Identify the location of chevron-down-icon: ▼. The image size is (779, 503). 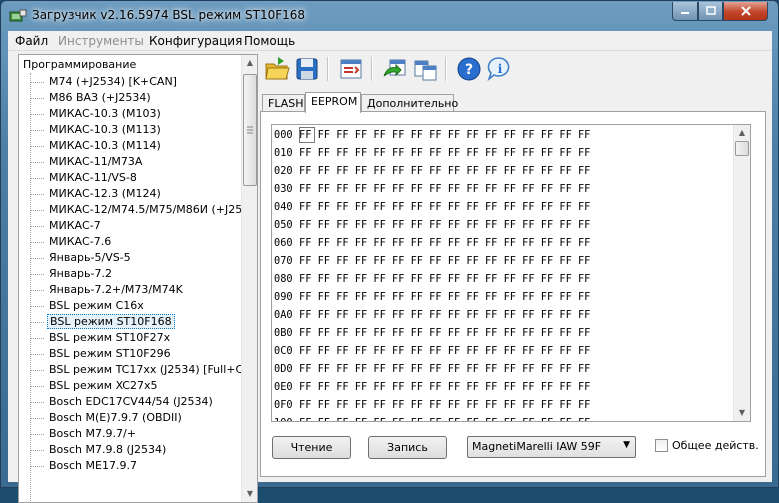
(626, 445).